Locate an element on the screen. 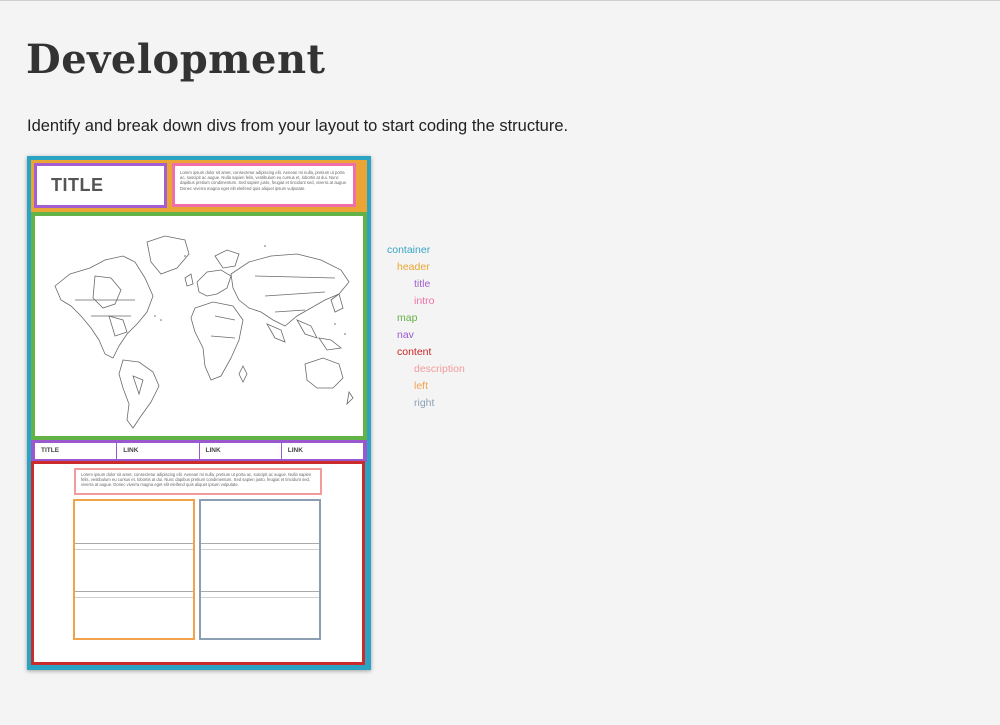 This screenshot has height=725, width=1000. legend-item-right: right is located at coordinates (424, 403).